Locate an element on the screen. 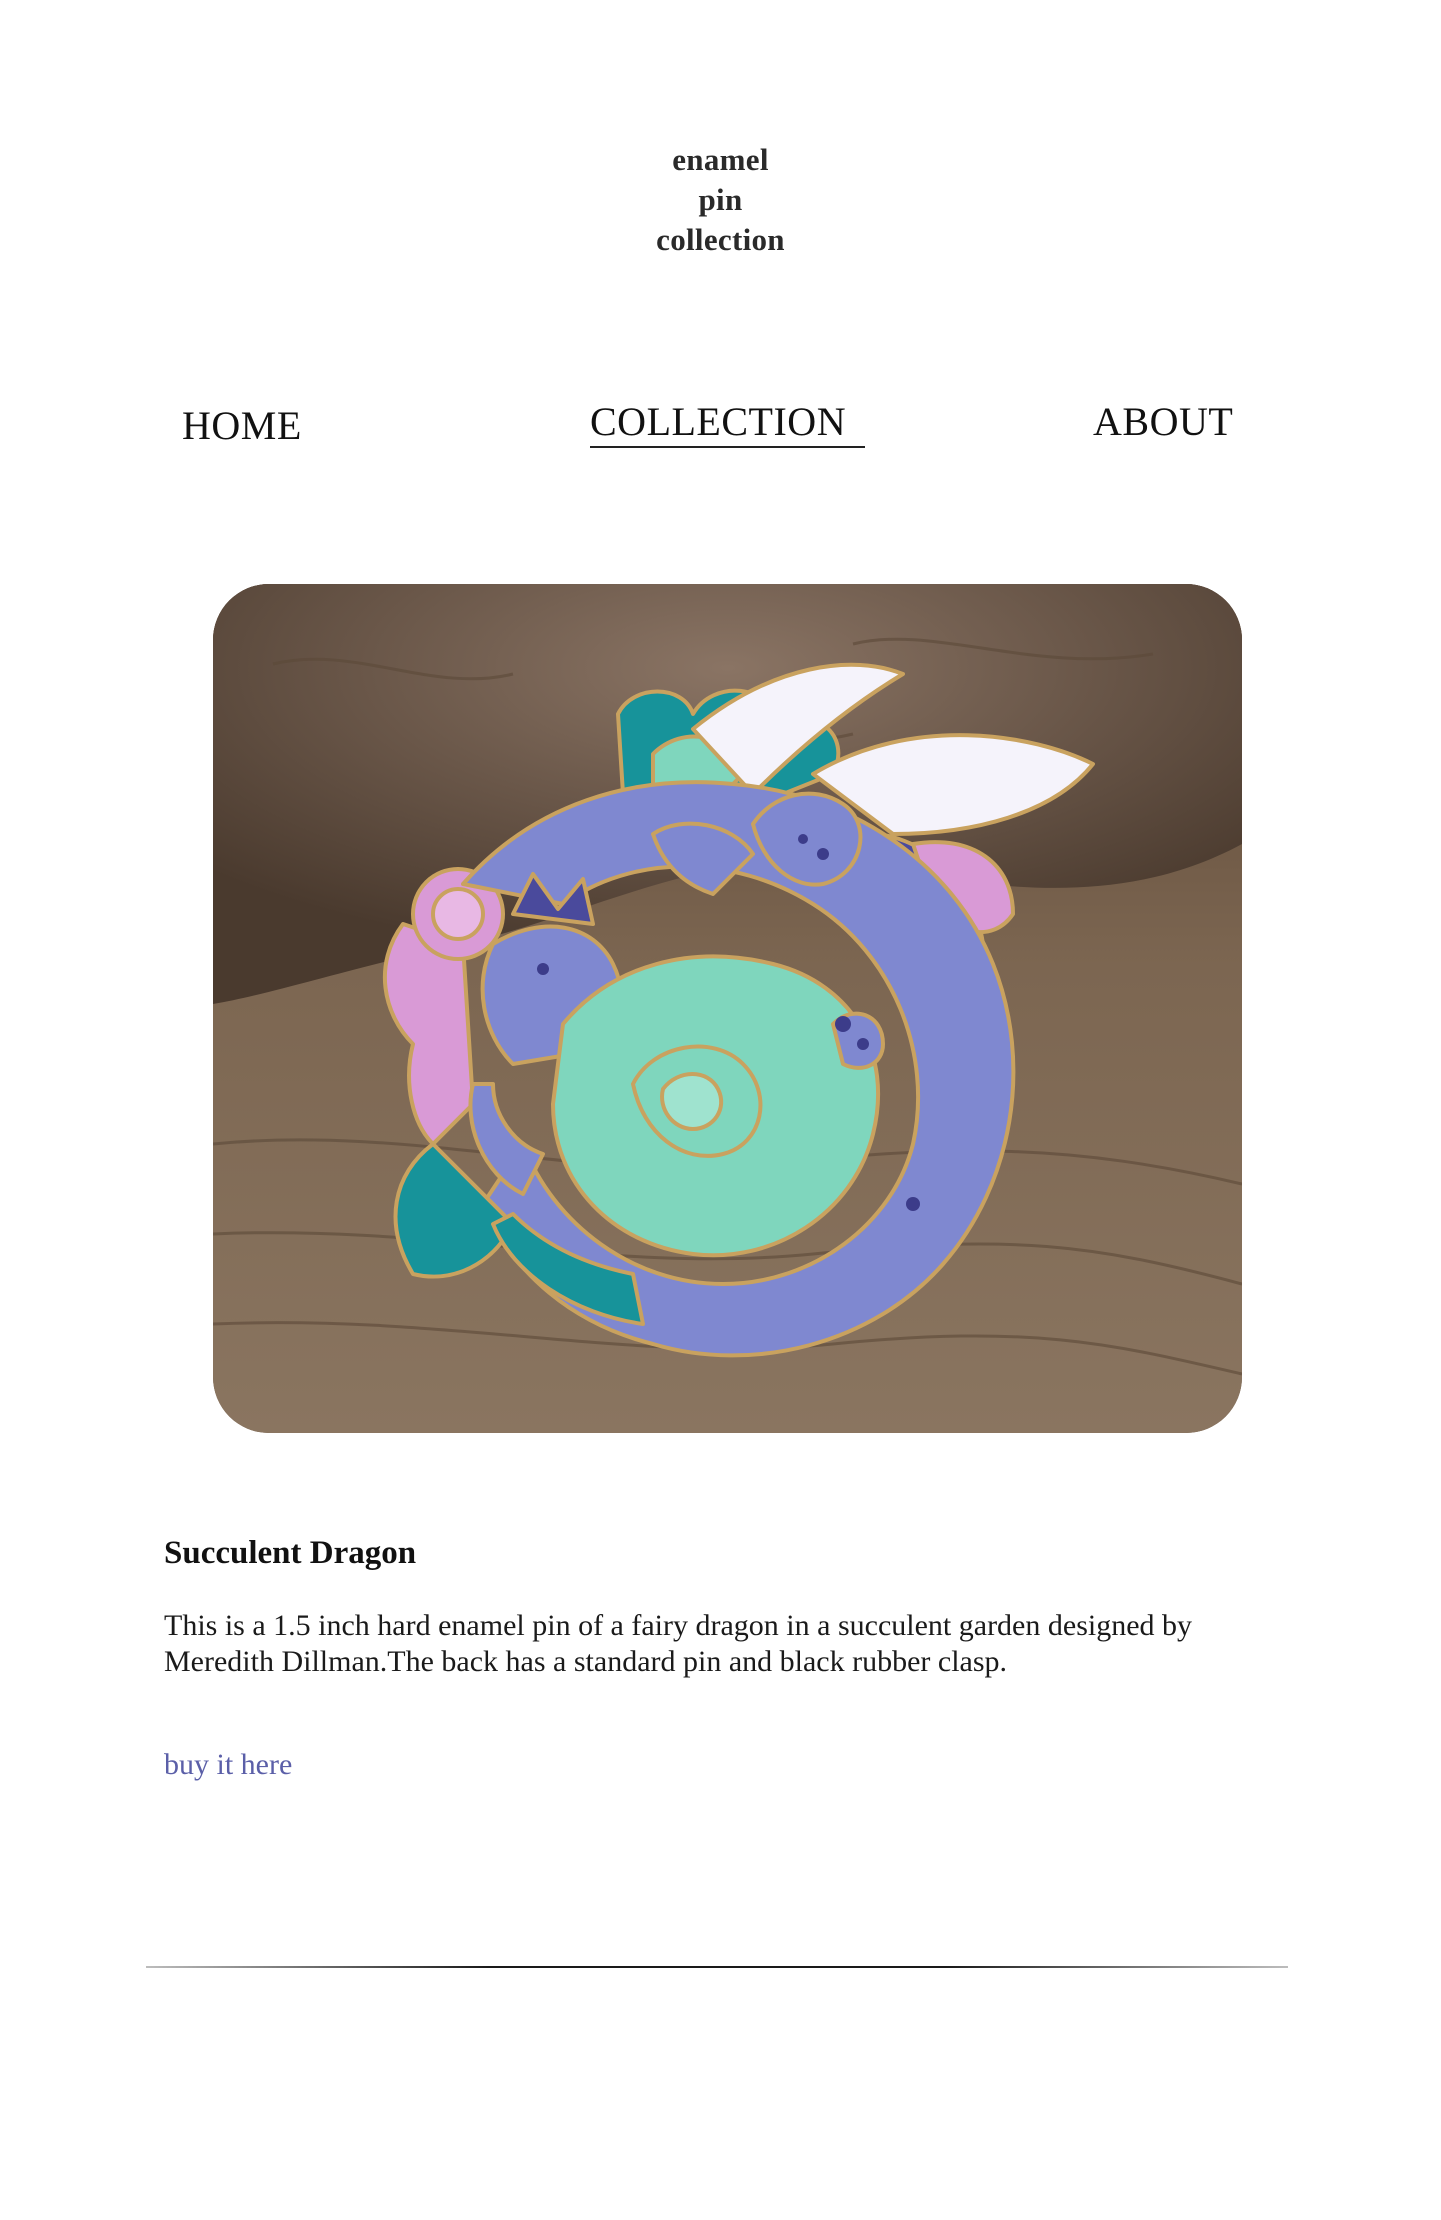 The image size is (1441, 2220). footer-divider is located at coordinates (717, 1967).